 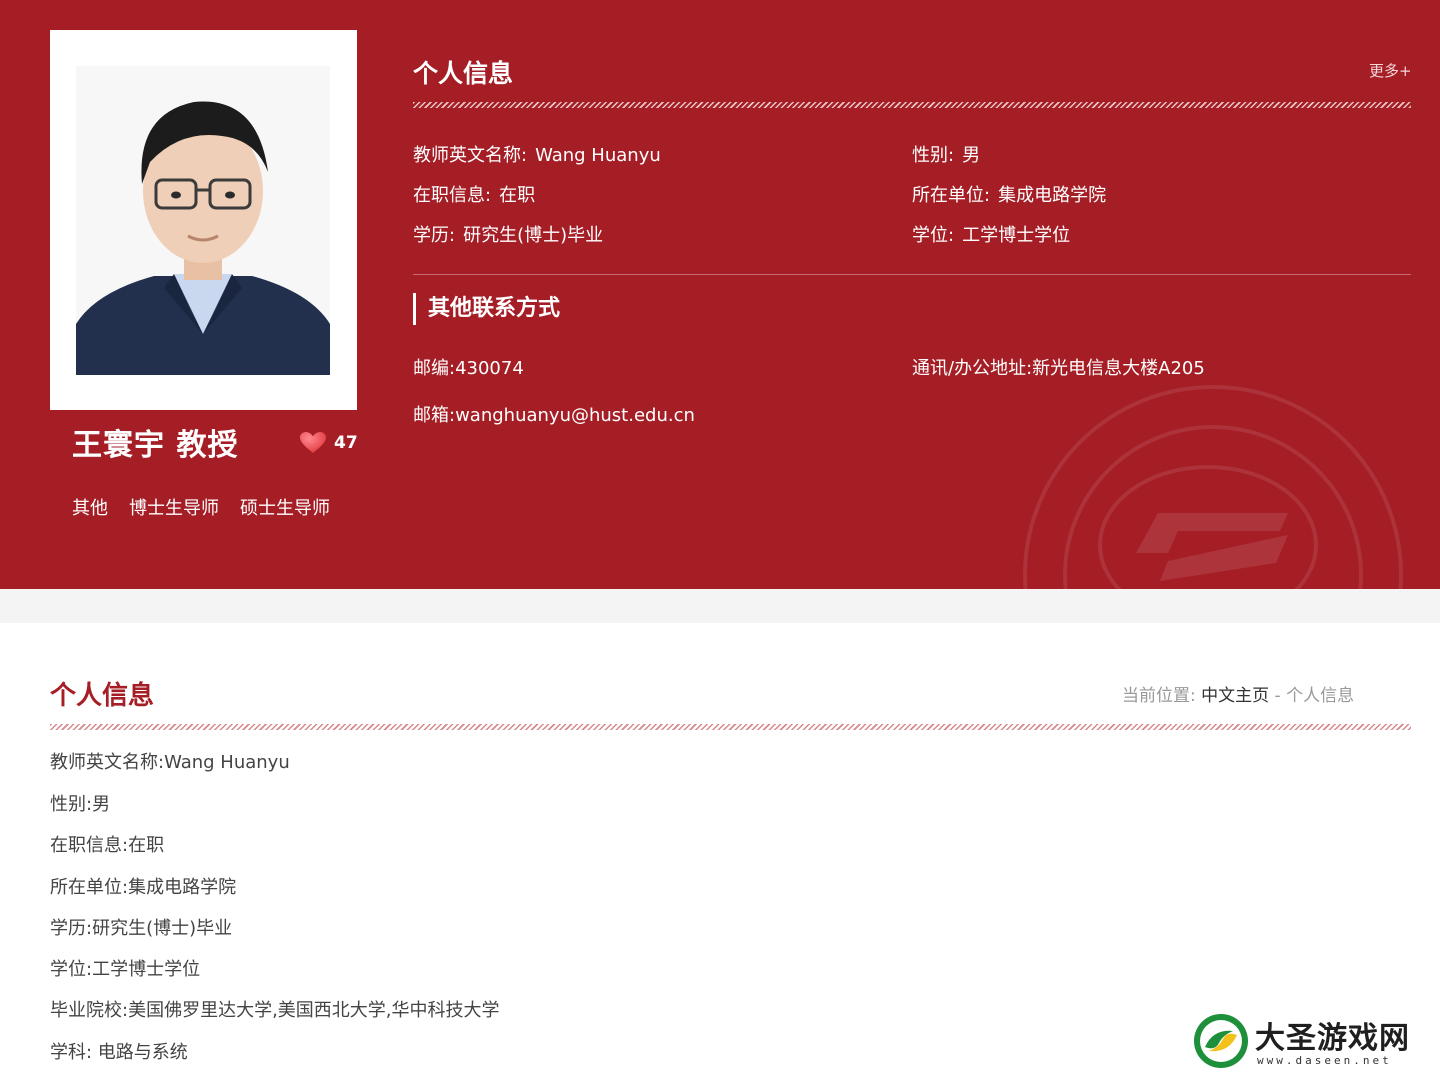 I want to click on field-value: 研究生(博士)毕业, so click(x=533, y=235).